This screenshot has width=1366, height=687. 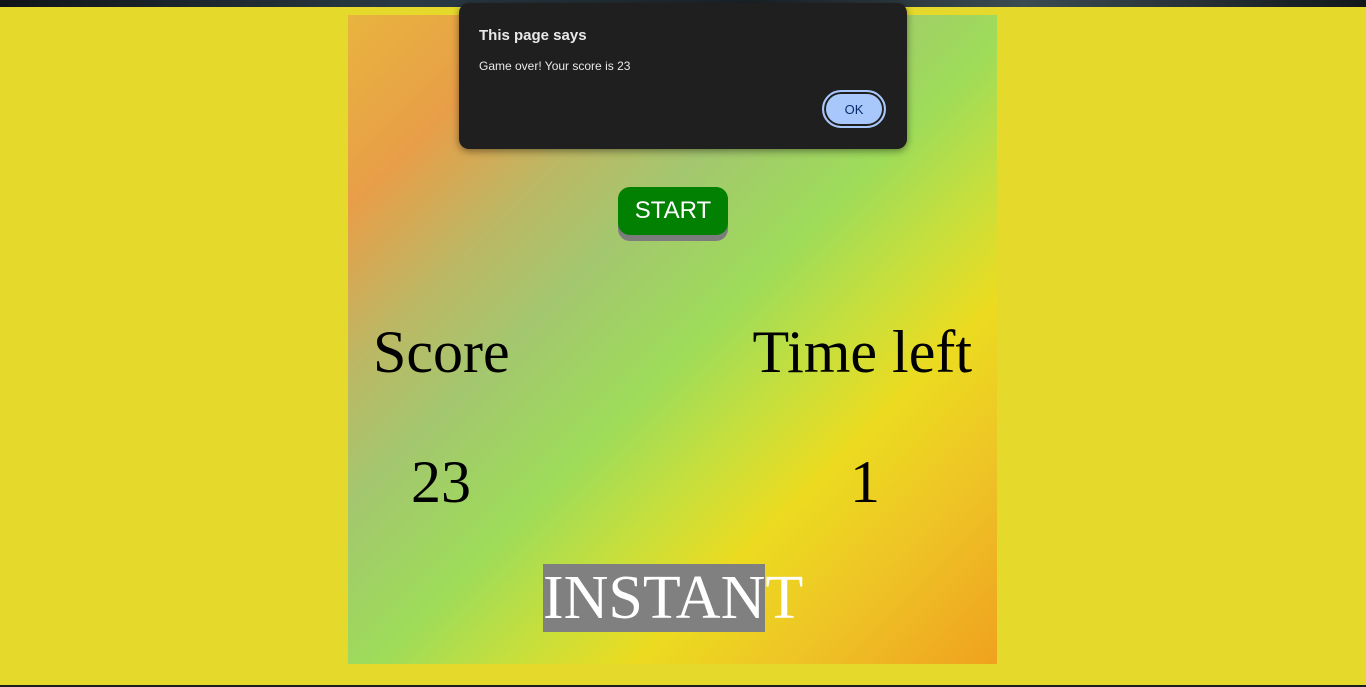 I want to click on start-button: START, so click(x=673, y=211).